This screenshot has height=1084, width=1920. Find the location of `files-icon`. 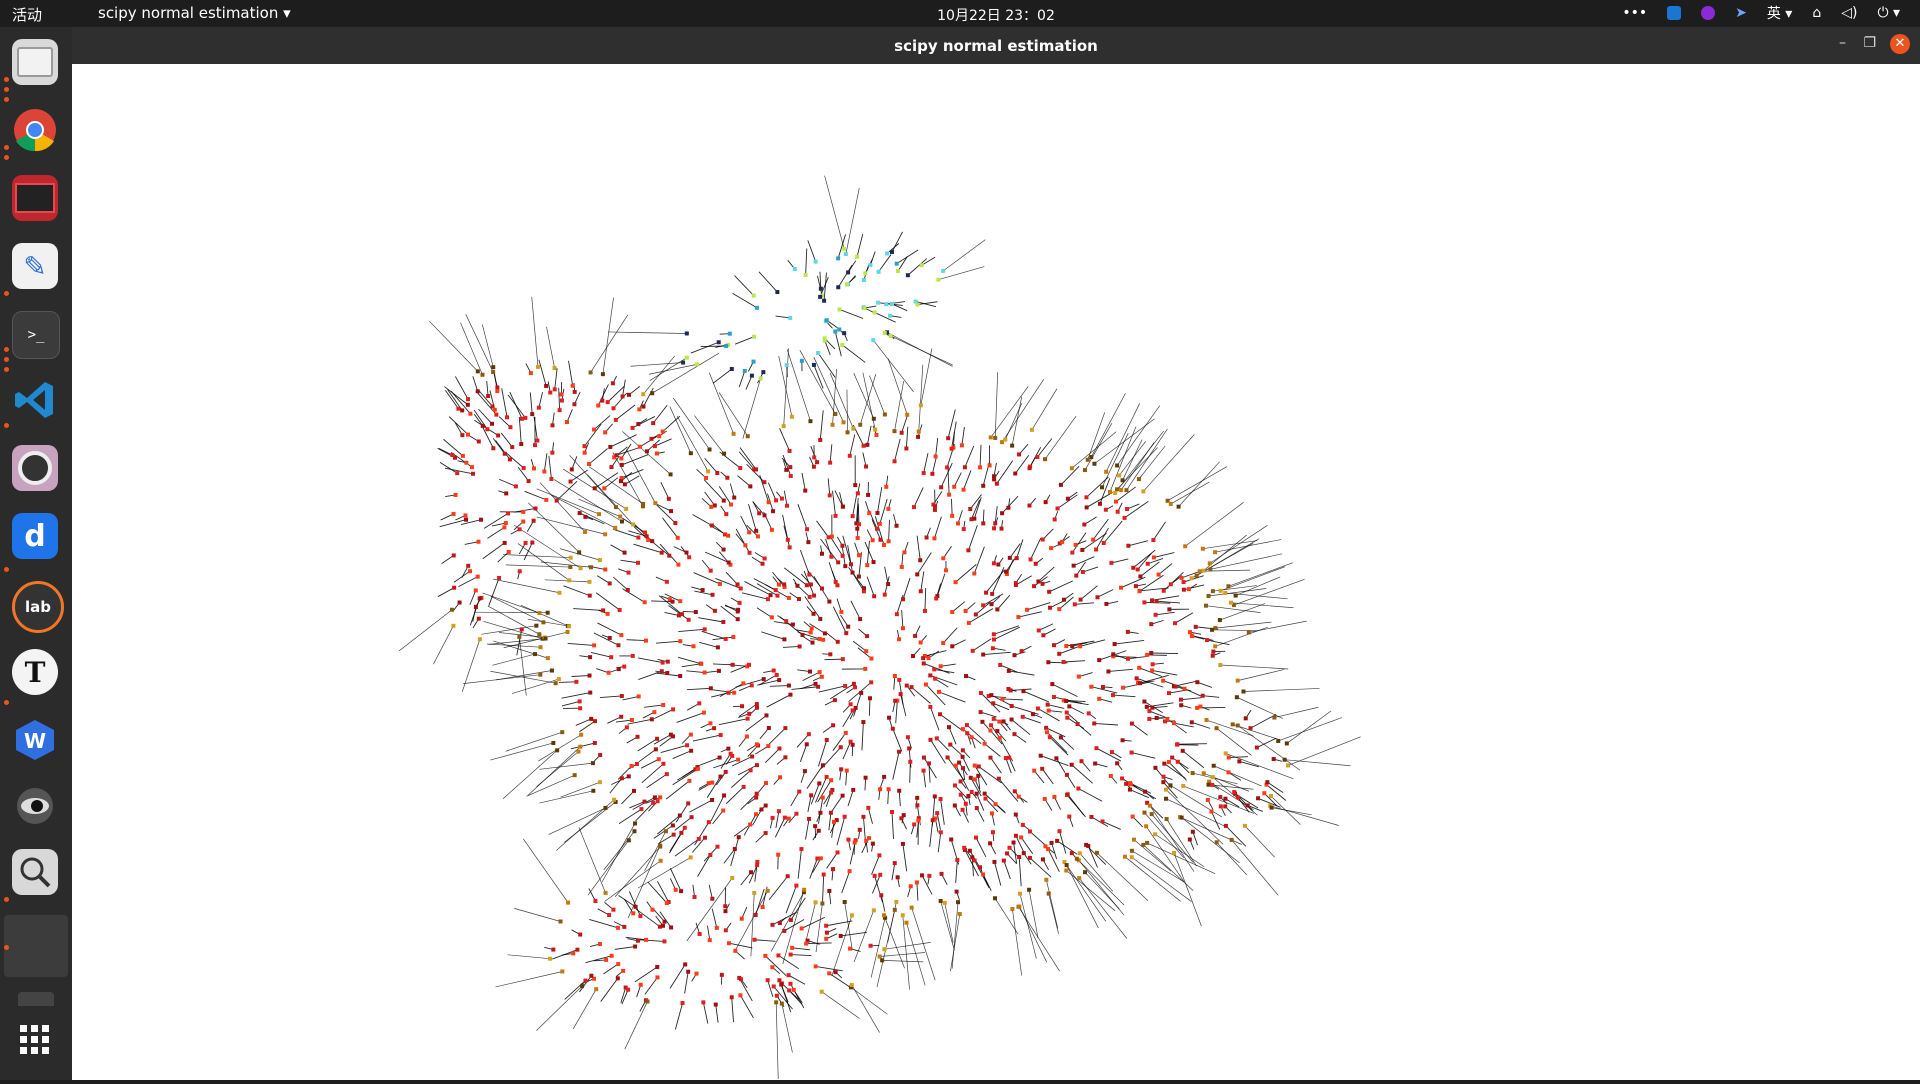

files-icon is located at coordinates (35, 62).